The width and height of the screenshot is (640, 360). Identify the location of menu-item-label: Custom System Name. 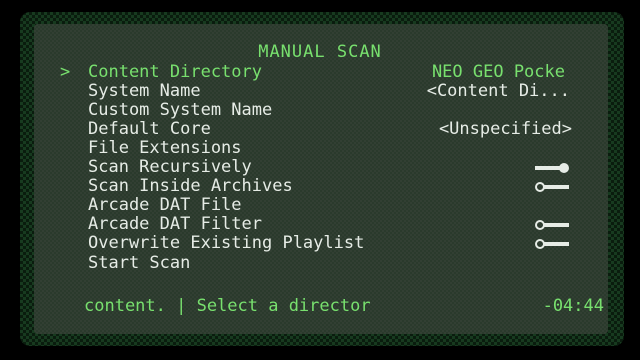
(180, 110).